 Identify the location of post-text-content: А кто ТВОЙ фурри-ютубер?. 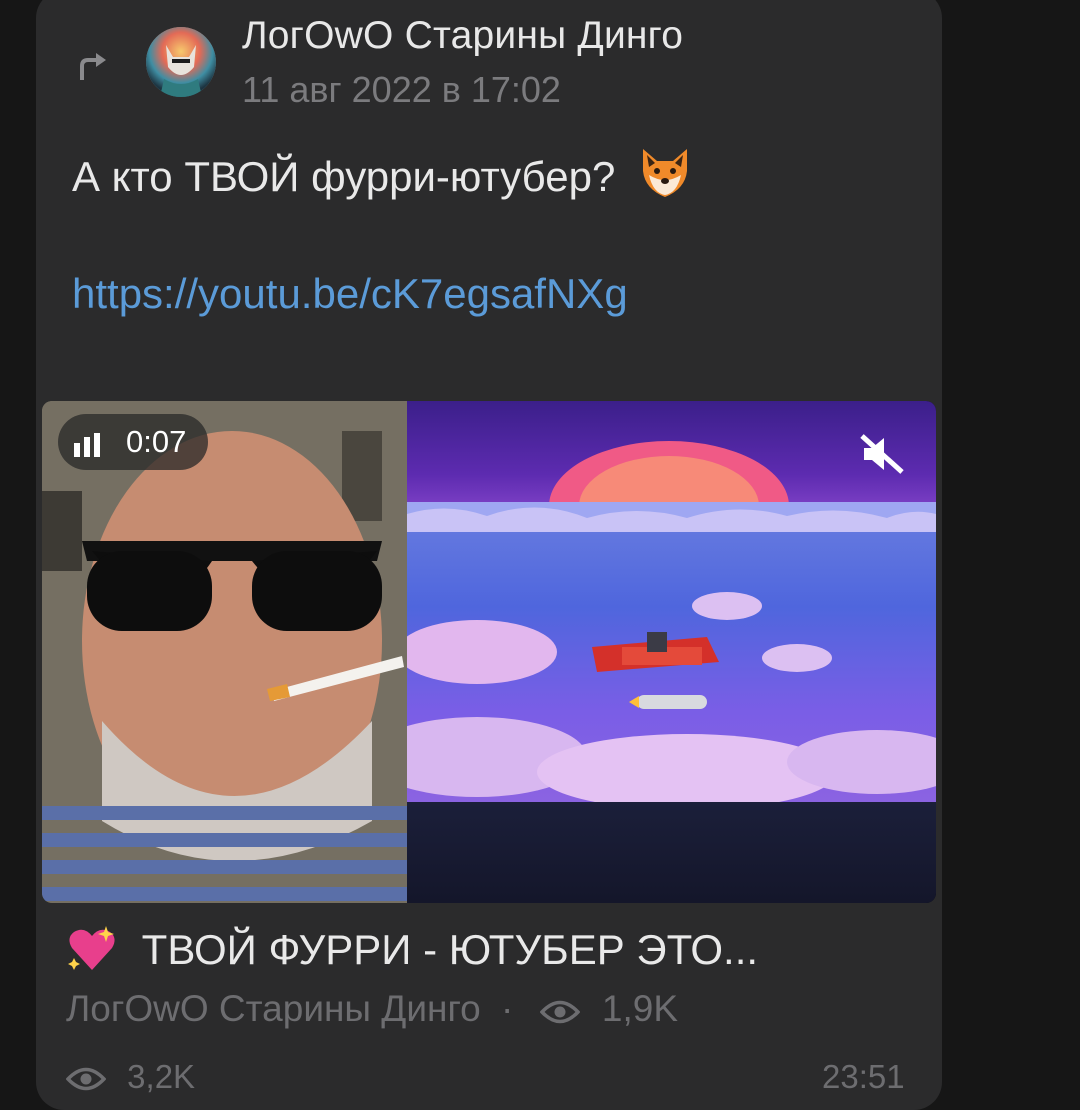
(344, 176).